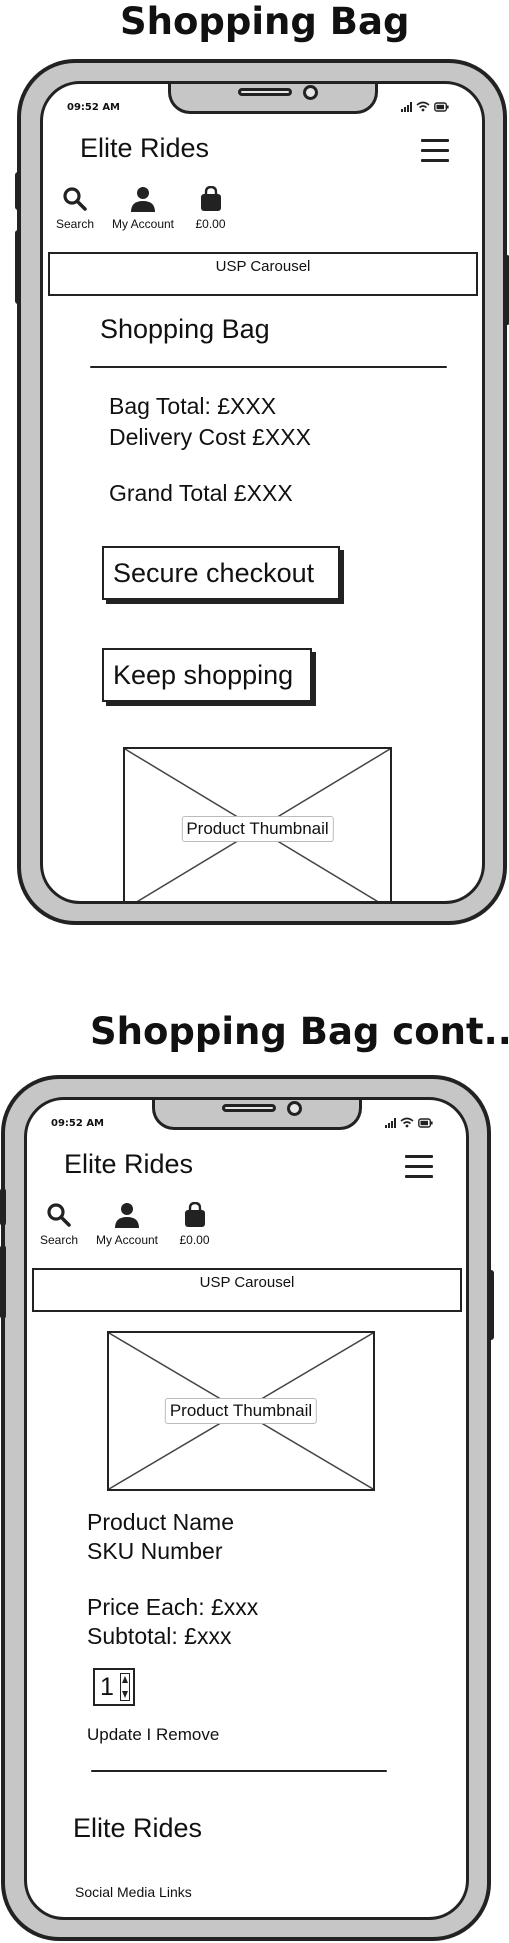 The image size is (509, 1943). Describe the element at coordinates (210, 437) in the screenshot. I see `delivery-cost: Delivery Cost £XXX` at that location.